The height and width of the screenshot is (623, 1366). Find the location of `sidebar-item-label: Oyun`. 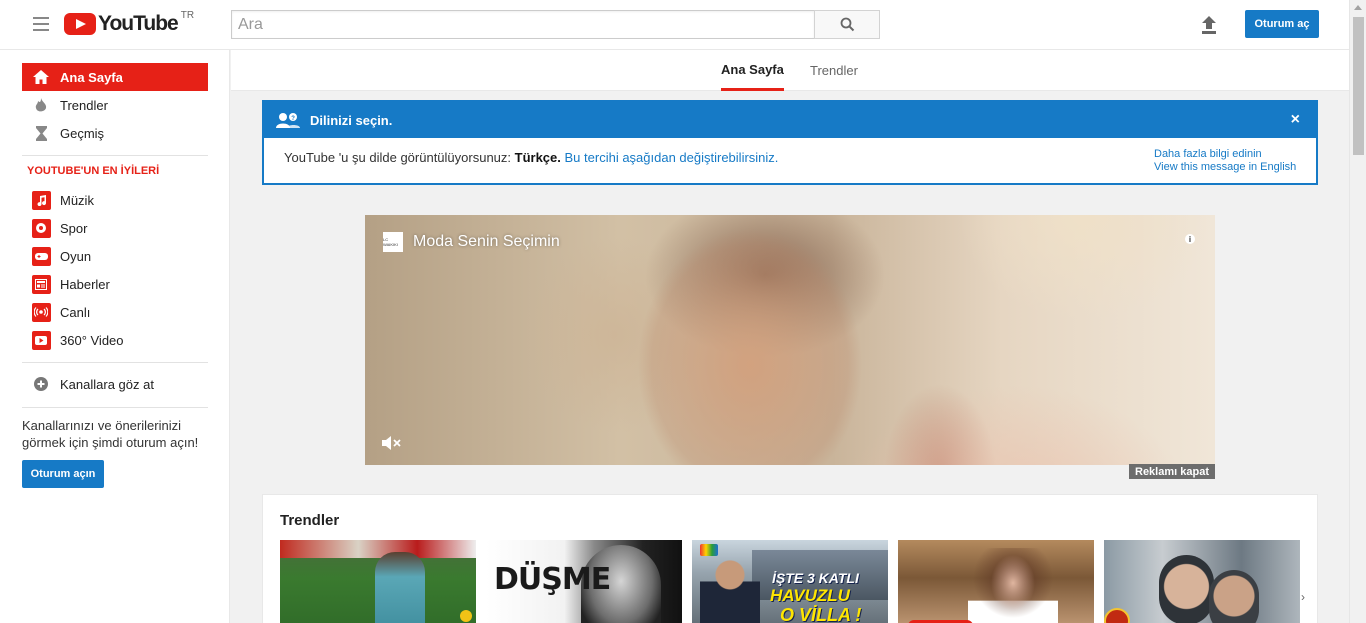

sidebar-item-label: Oyun is located at coordinates (76, 256).